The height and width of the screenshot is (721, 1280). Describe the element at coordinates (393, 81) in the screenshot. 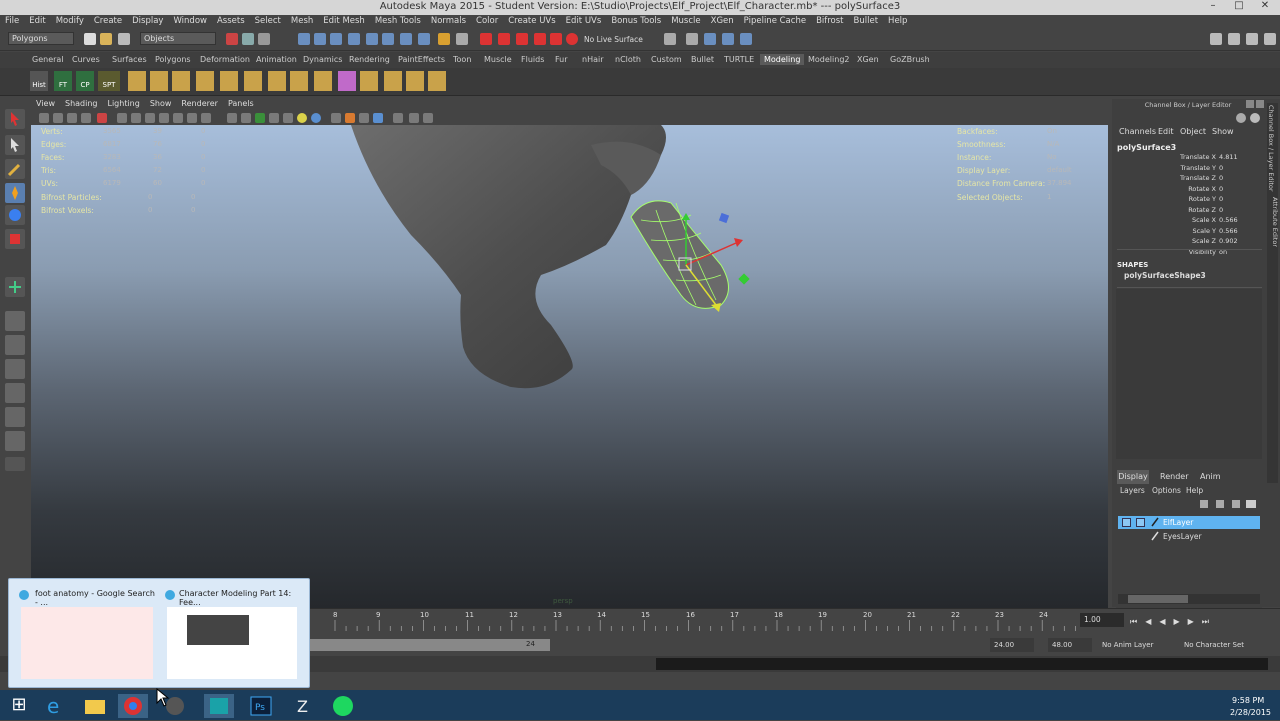

I see `poly-tool-12-icon` at that location.